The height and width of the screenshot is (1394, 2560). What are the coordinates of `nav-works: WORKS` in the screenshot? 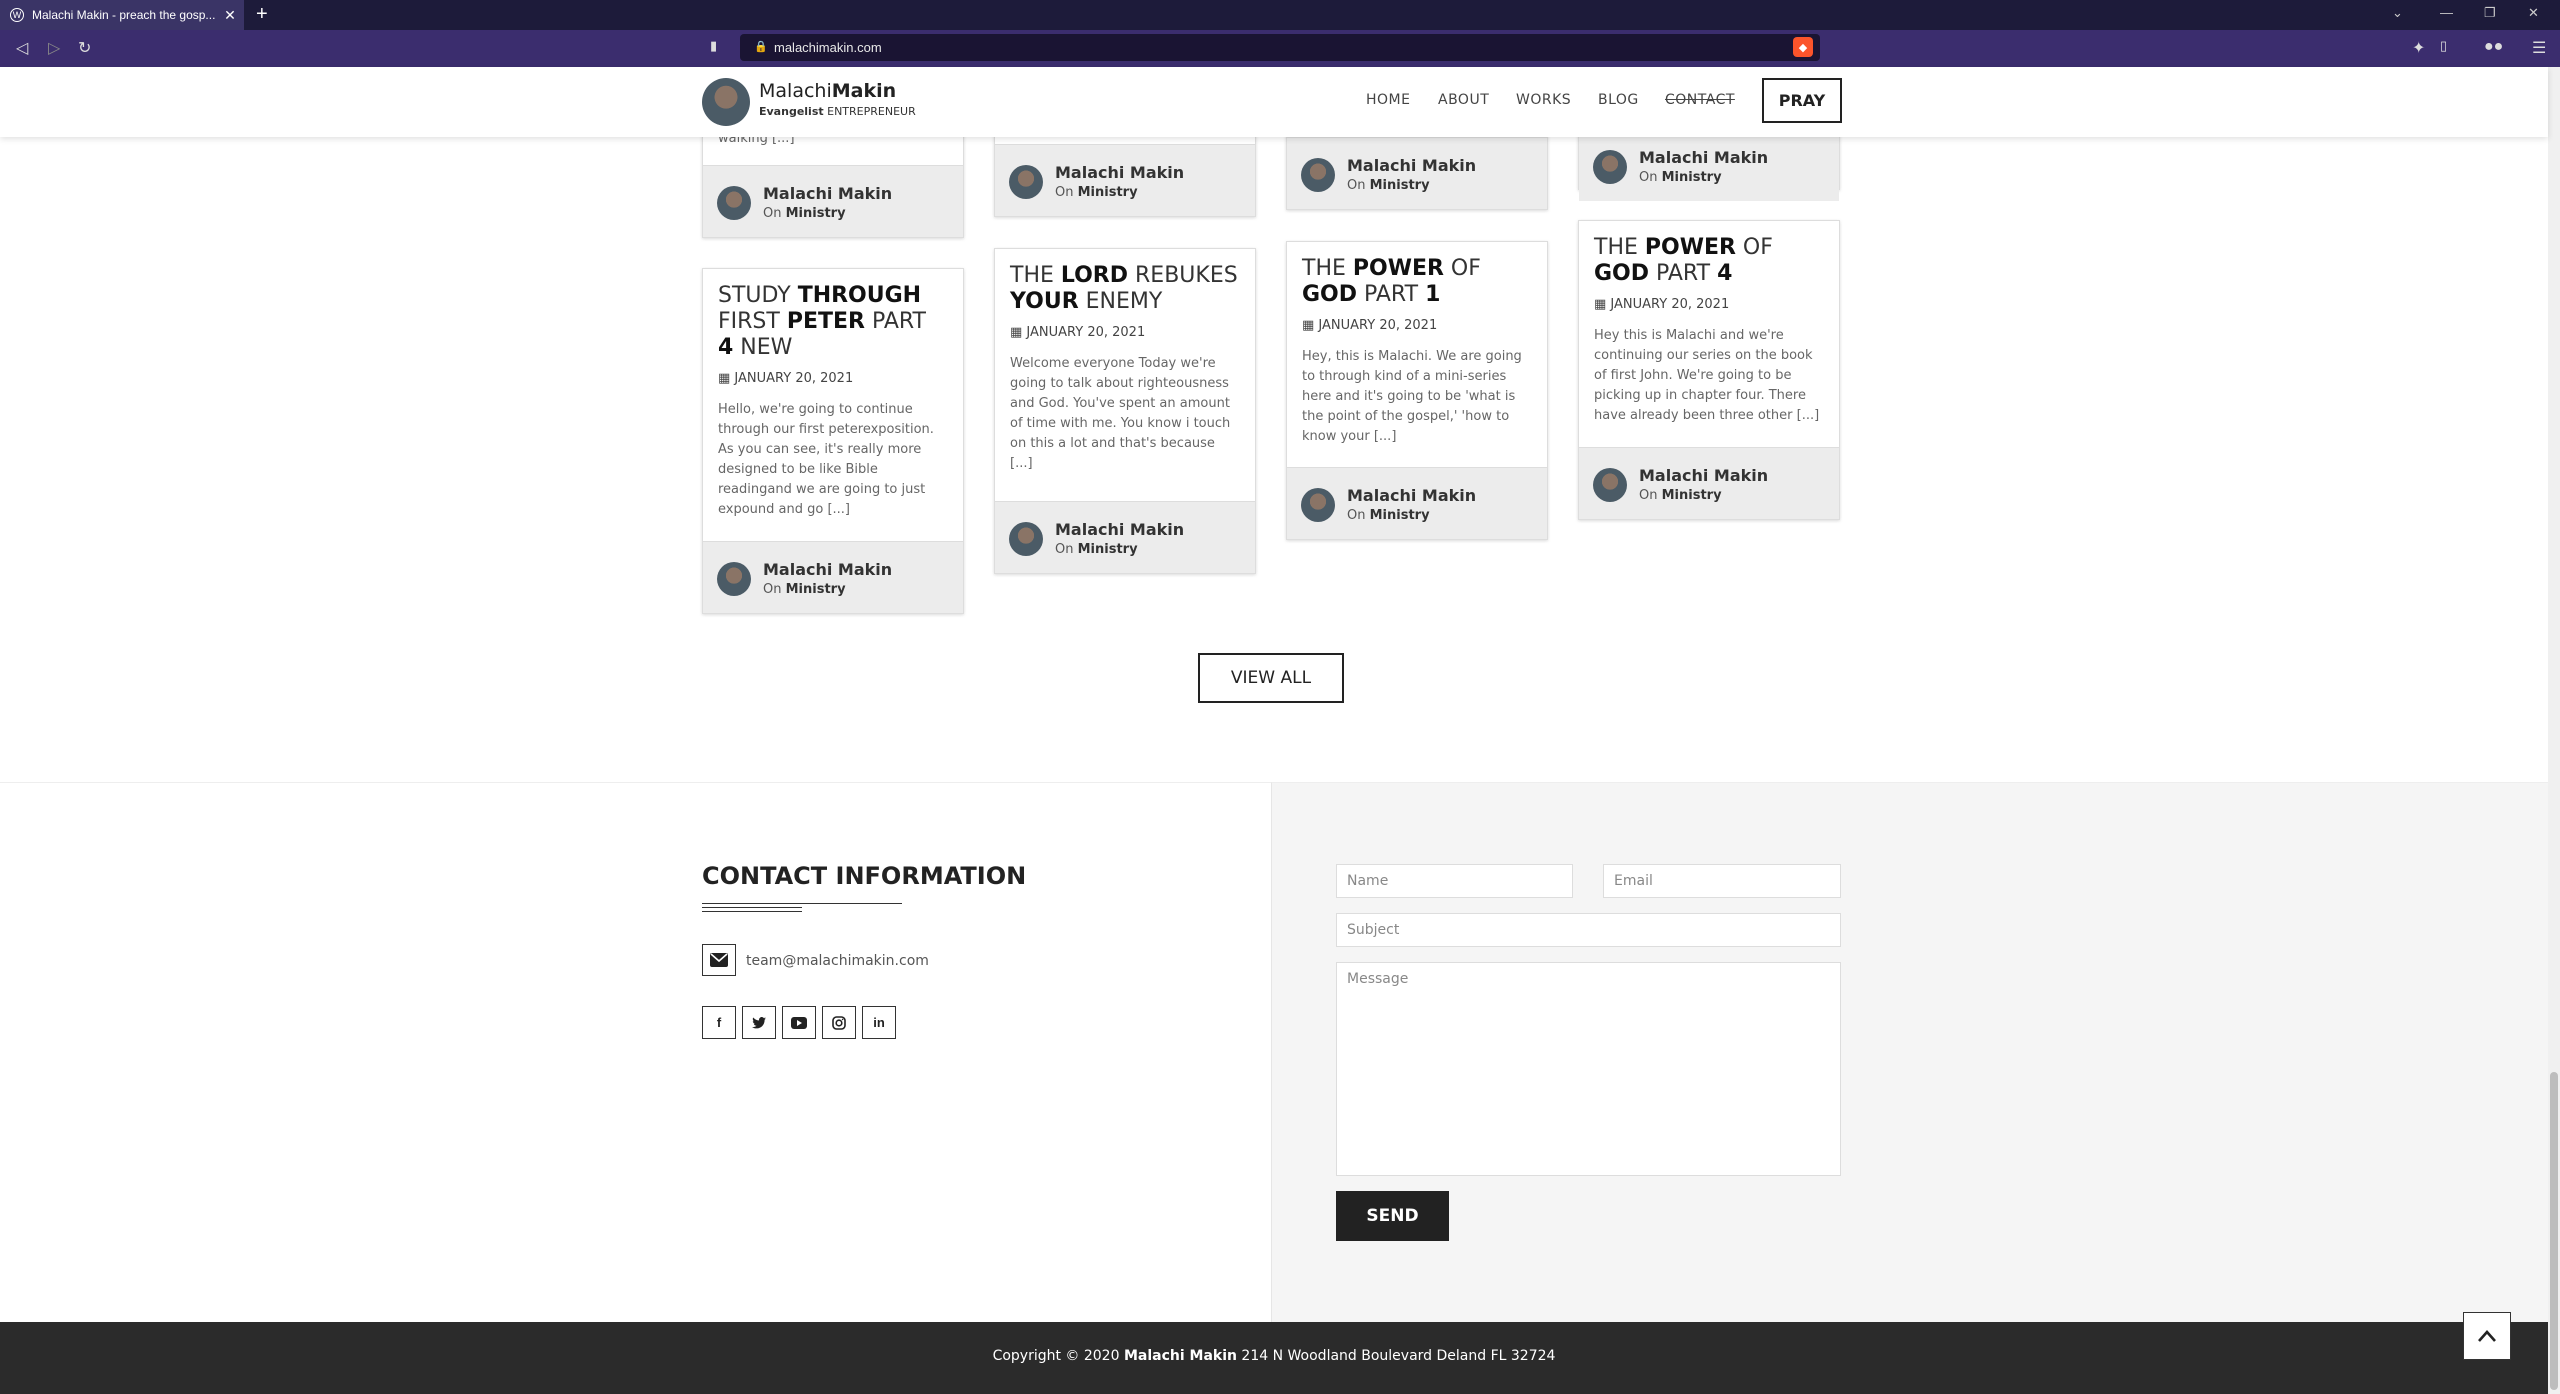 It's located at (1543, 100).